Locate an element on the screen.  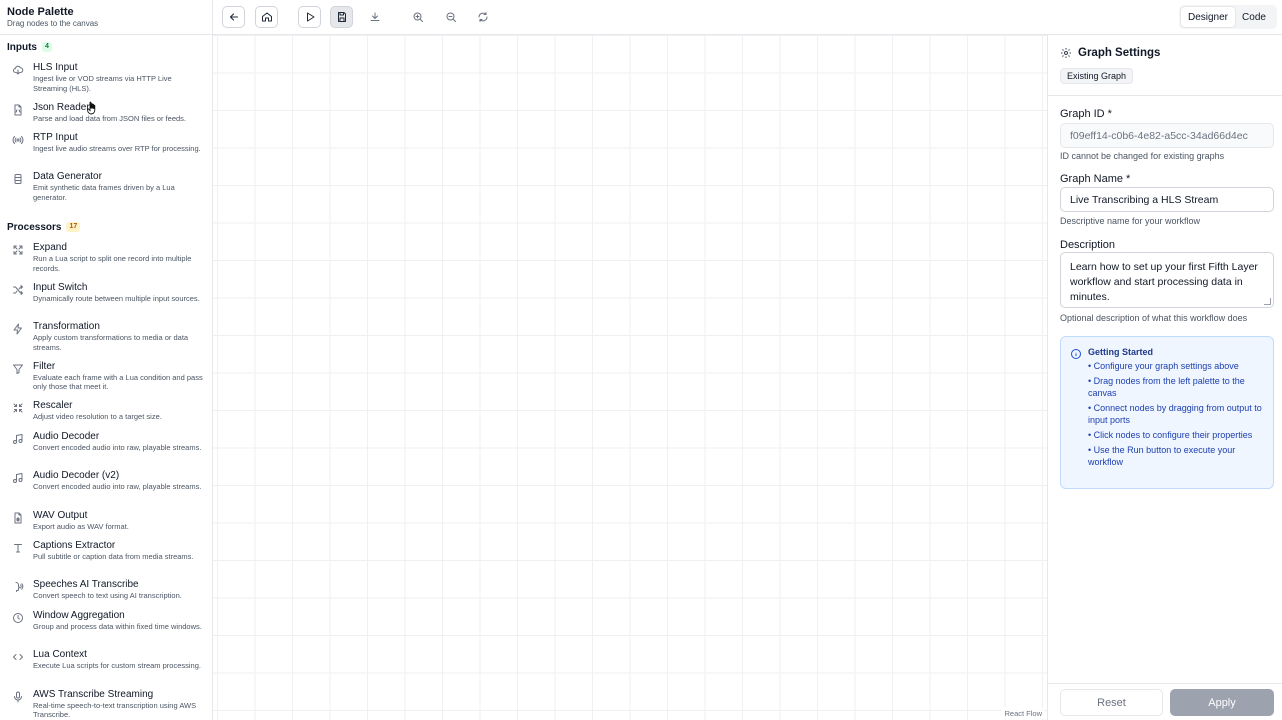
node-item-name: Window Aggregation is located at coordinates (79, 615).